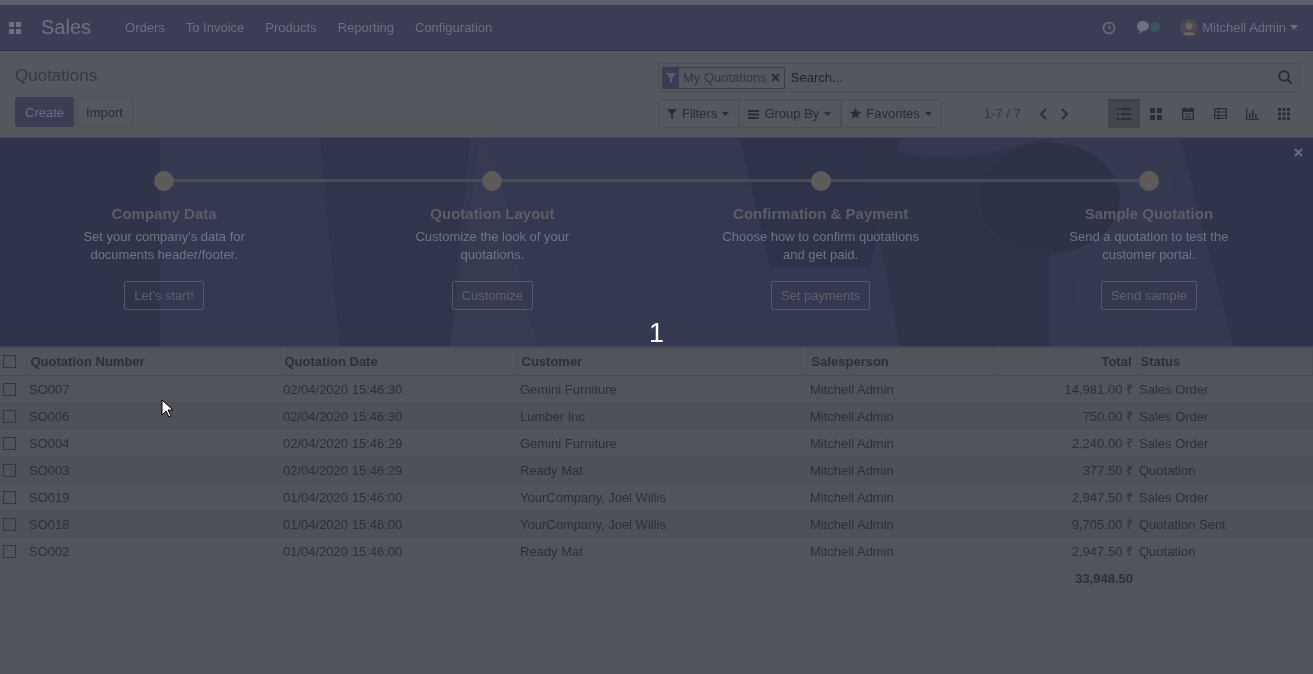  What do you see at coordinates (1252, 113) in the screenshot?
I see `bar-chart-icon` at bounding box center [1252, 113].